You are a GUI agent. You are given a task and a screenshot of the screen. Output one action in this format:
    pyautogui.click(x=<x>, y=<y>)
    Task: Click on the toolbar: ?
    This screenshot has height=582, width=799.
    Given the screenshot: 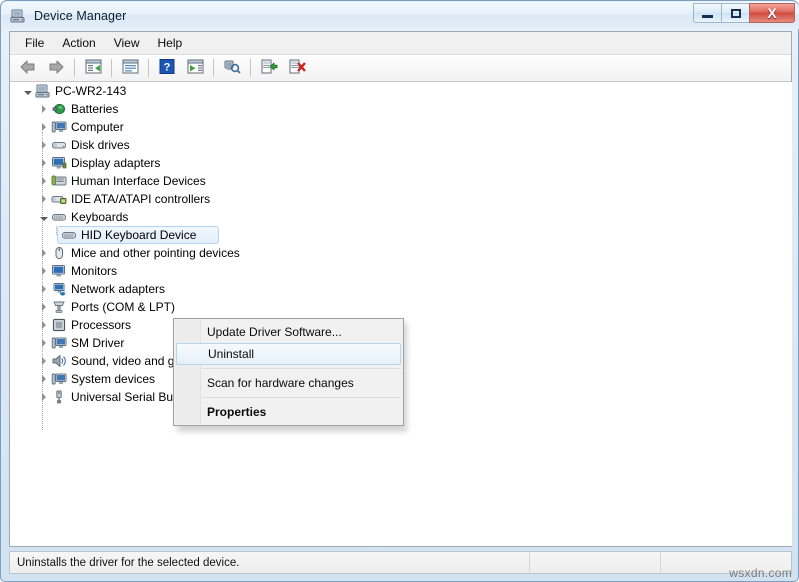 What is the action you would take?
    pyautogui.click(x=400, y=68)
    